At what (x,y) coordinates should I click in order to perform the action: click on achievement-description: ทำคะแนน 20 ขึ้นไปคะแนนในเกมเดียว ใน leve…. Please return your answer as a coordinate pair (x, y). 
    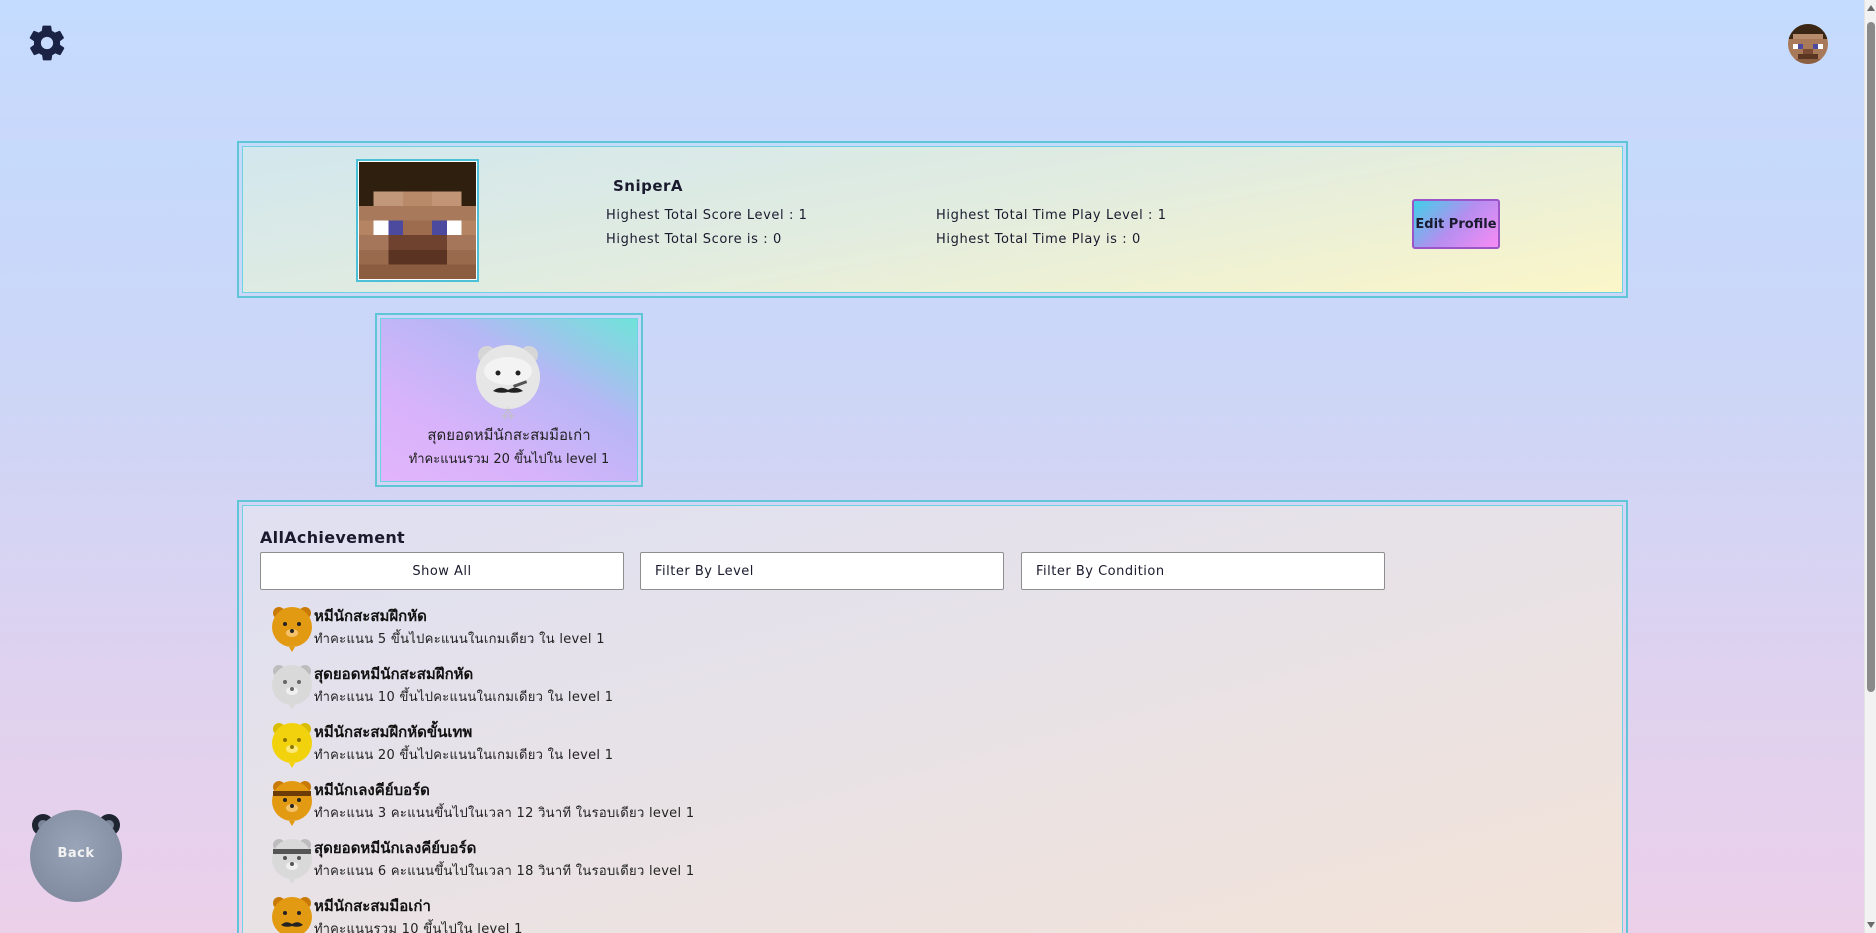
    Looking at the image, I should click on (464, 755).